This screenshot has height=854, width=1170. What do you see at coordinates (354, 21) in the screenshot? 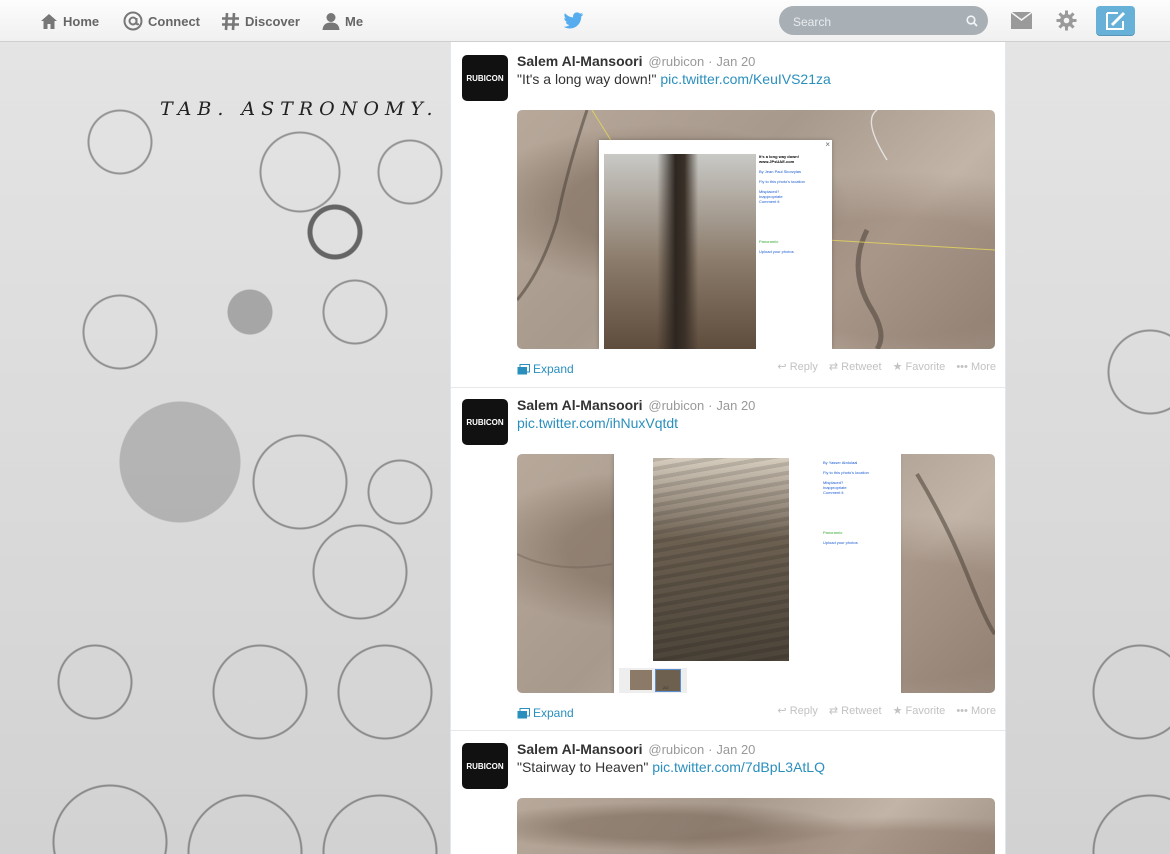
I see `nav-me-label: Me` at bounding box center [354, 21].